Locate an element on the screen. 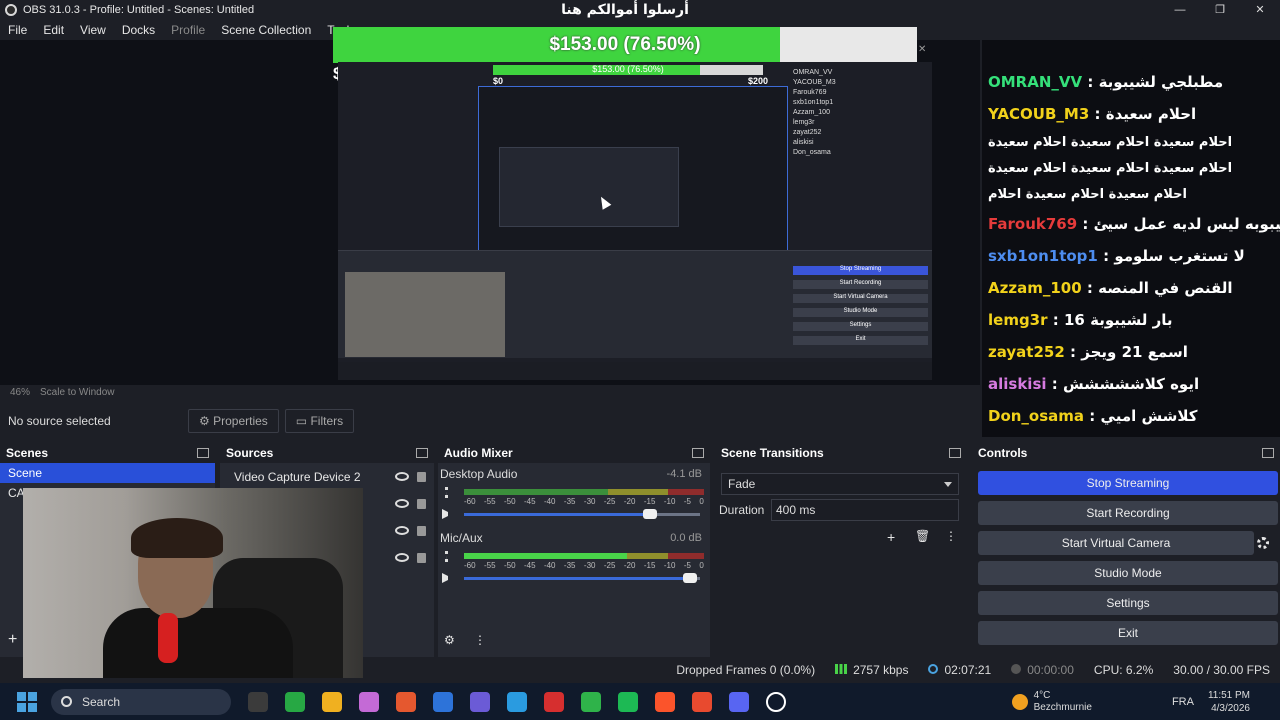  nested-chat-user: Don_osama is located at coordinates (812, 152).